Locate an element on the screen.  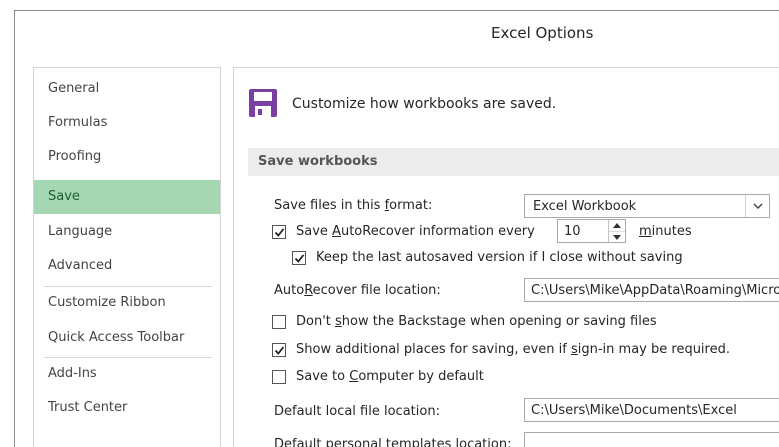
minutes-label: minutes is located at coordinates (665, 231).